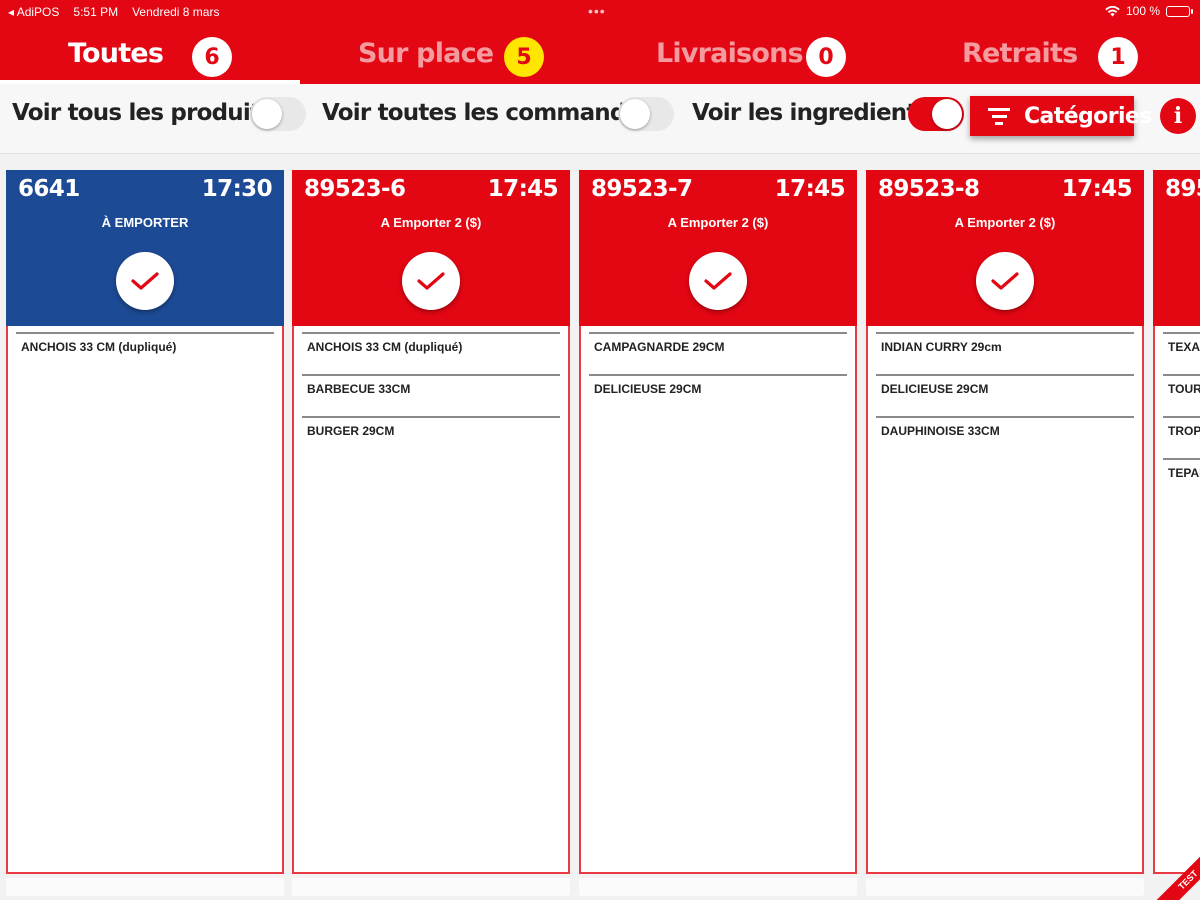 Image resolution: width=1200 pixels, height=900 pixels. Describe the element at coordinates (145, 600) in the screenshot. I see `order-items-list: ANCHOIS 33 CM (dupliqué)` at that location.